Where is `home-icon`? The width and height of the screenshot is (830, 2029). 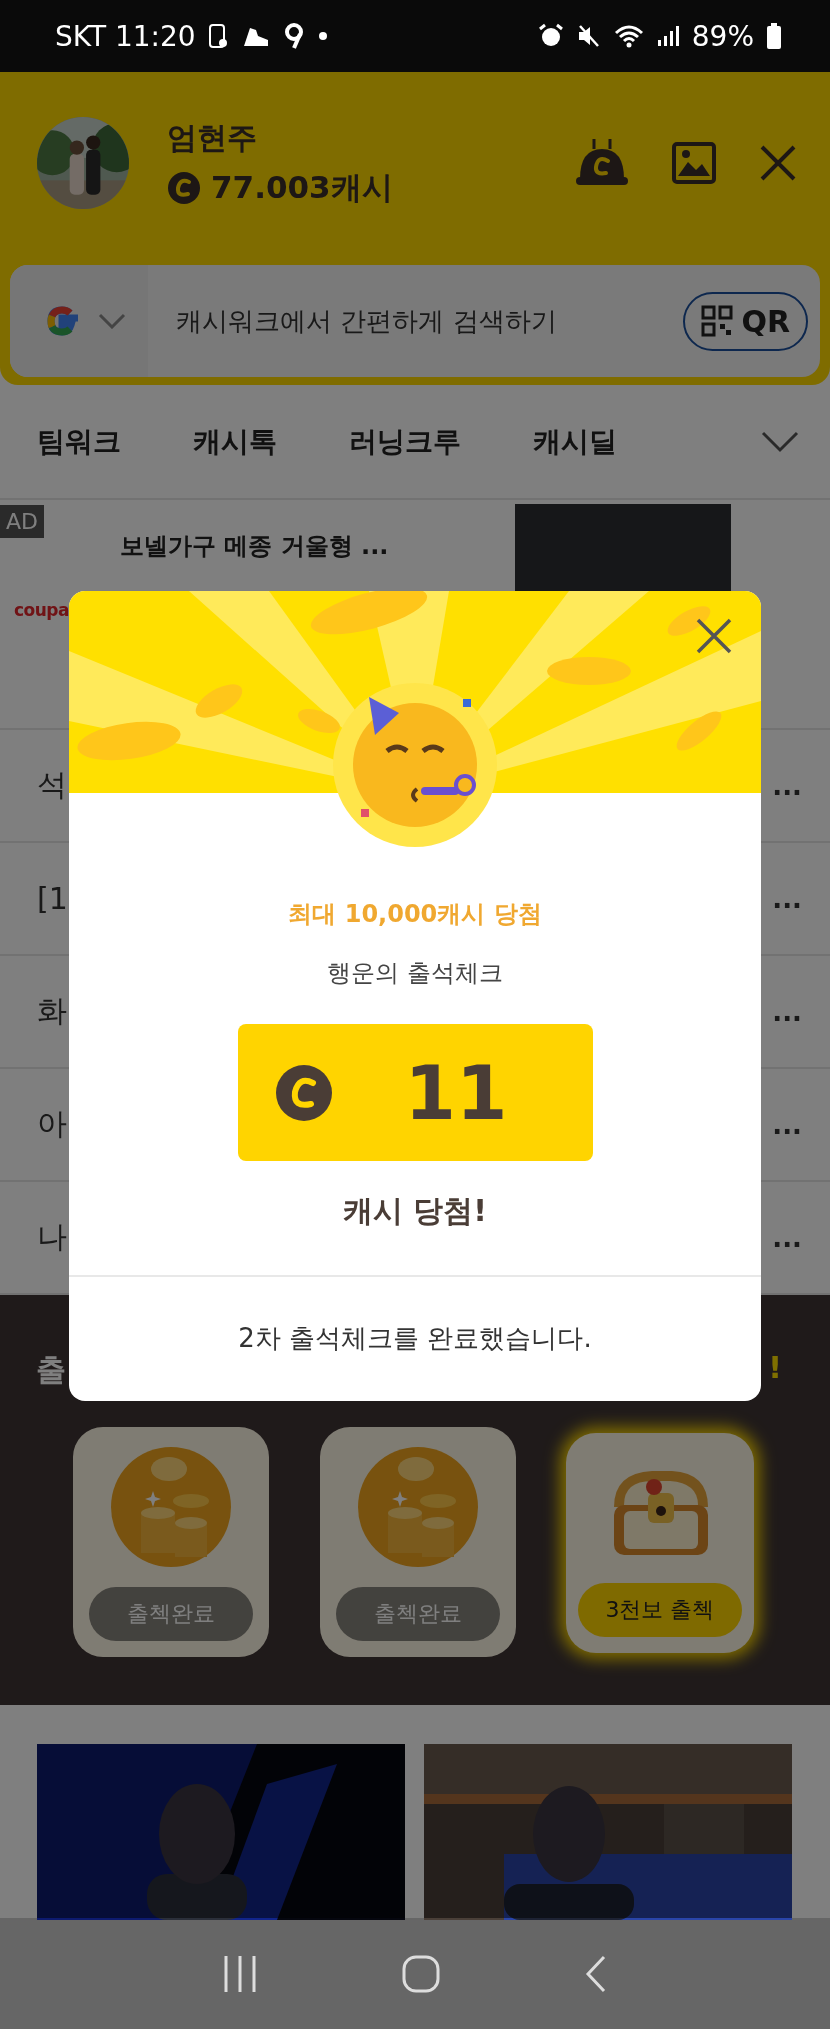
home-icon is located at coordinates (421, 1973).